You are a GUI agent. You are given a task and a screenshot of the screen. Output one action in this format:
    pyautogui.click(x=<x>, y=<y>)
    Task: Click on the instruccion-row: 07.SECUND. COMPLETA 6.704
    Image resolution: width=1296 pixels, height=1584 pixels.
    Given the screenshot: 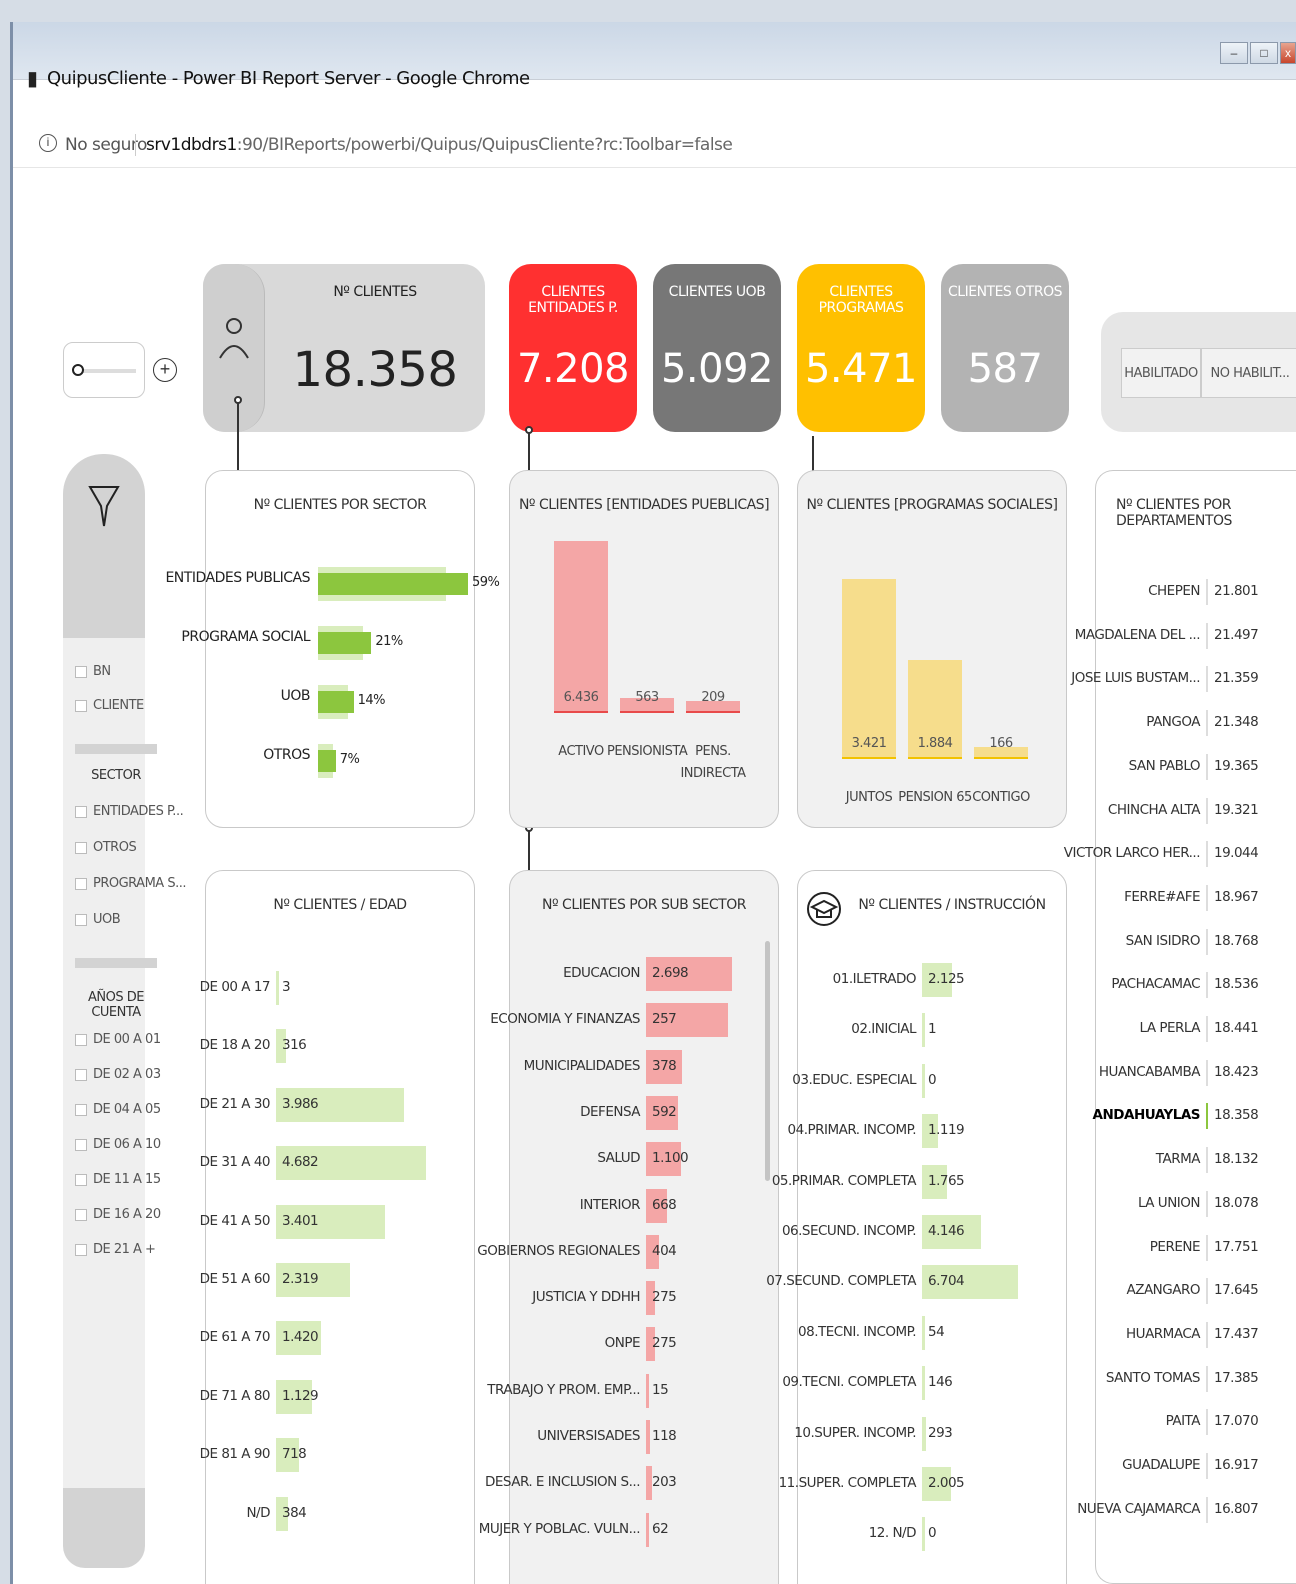 What is the action you would take?
    pyautogui.click(x=913, y=1282)
    